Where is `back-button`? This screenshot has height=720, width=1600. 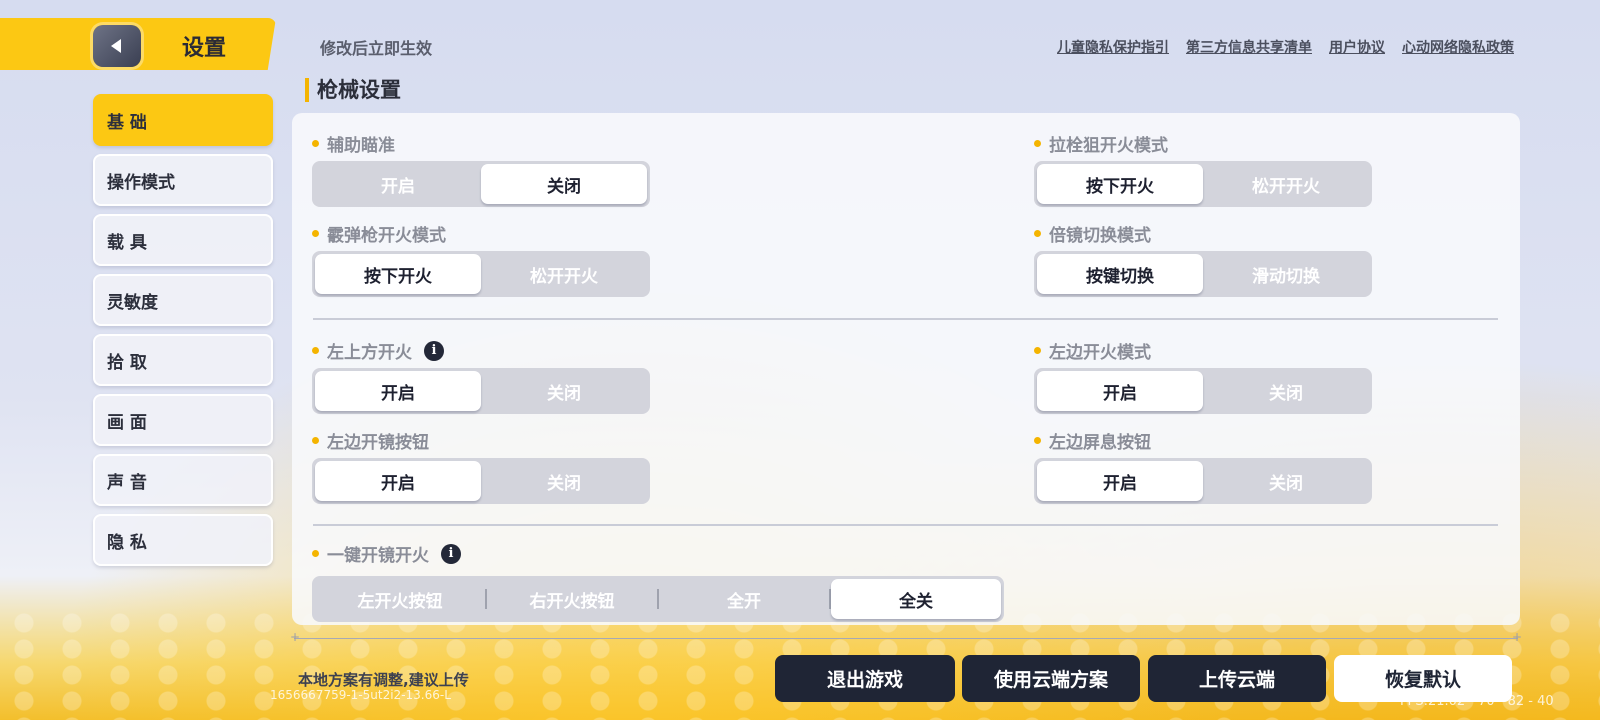
back-button is located at coordinates (117, 46).